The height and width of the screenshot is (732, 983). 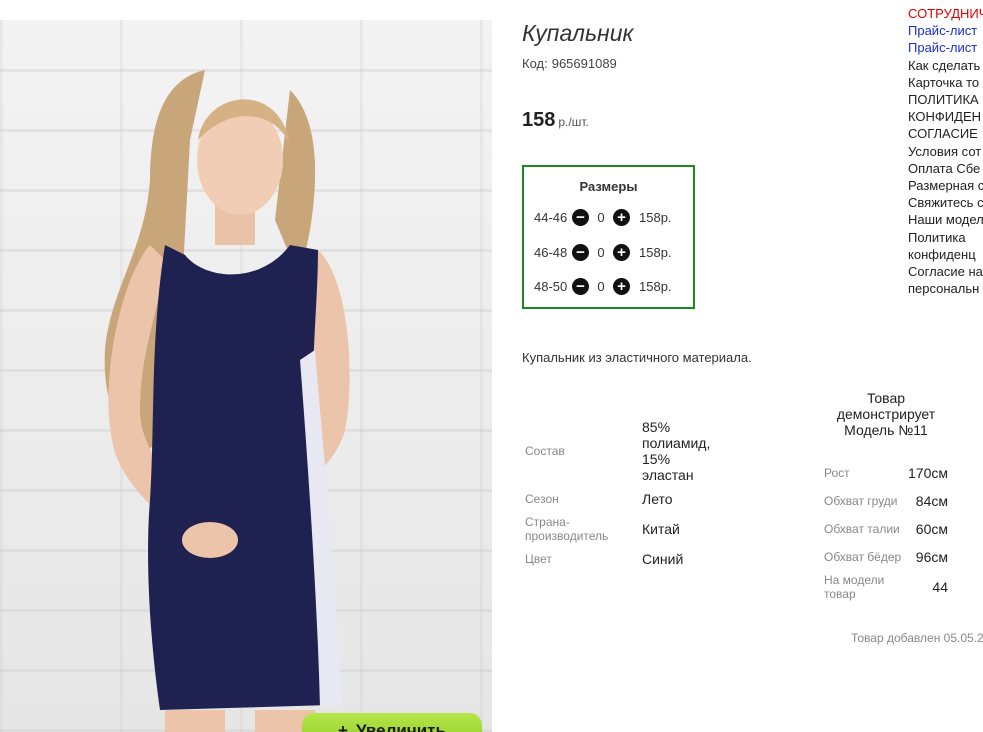 What do you see at coordinates (608, 186) in the screenshot?
I see `sizes-title: Размеры` at bounding box center [608, 186].